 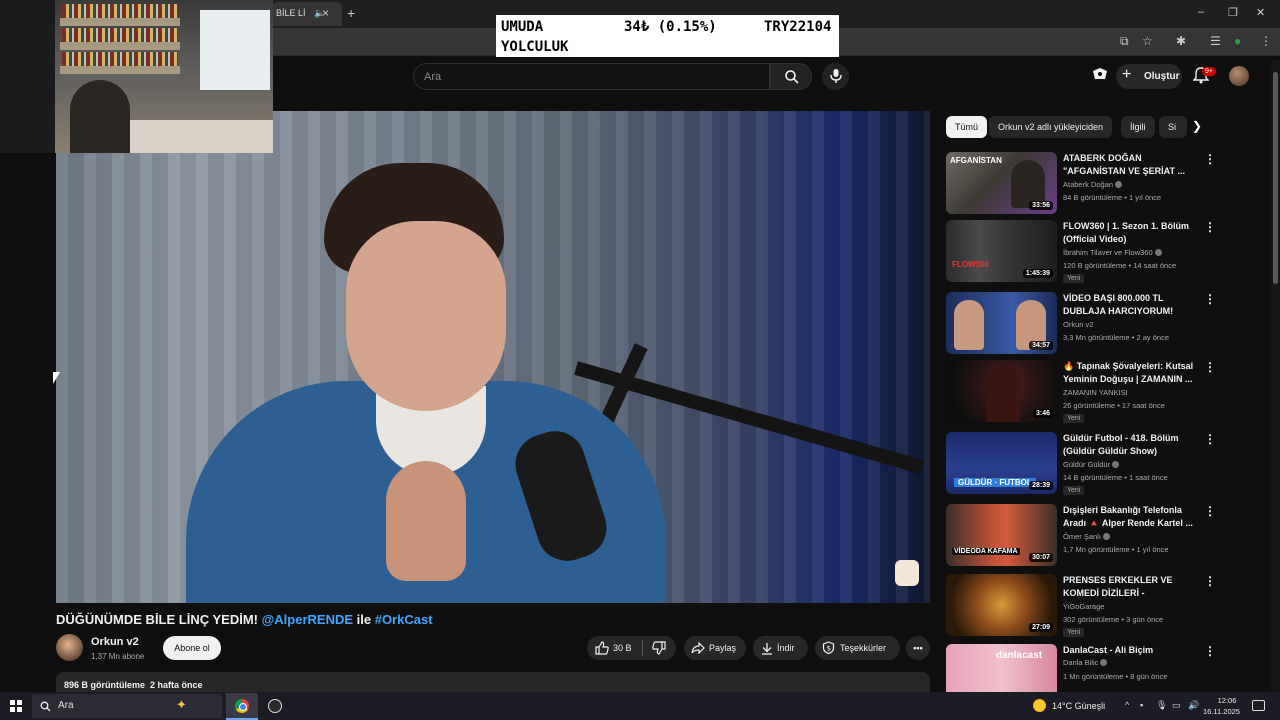 I want to click on taskbar-search: Ara, so click(x=127, y=706).